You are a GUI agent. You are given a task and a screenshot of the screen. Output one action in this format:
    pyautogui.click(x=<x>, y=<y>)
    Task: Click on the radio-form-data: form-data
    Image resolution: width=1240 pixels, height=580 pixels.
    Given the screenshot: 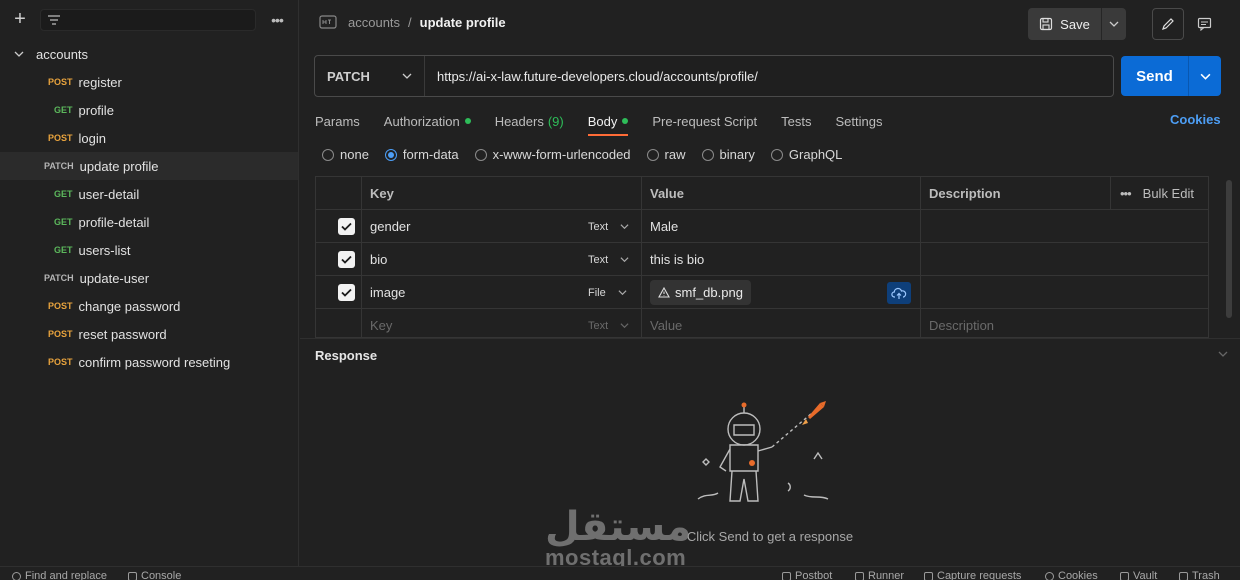 What is the action you would take?
    pyautogui.click(x=421, y=154)
    